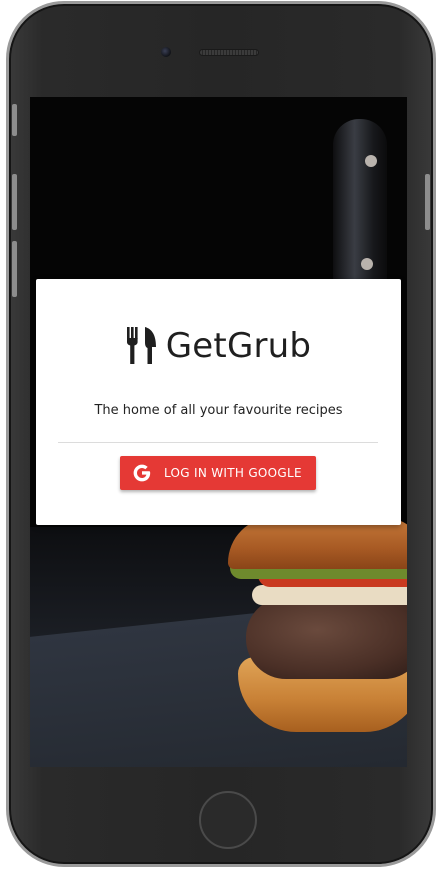 Image resolution: width=442 pixels, height=870 pixels. Describe the element at coordinates (142, 473) in the screenshot. I see `google-icon` at that location.